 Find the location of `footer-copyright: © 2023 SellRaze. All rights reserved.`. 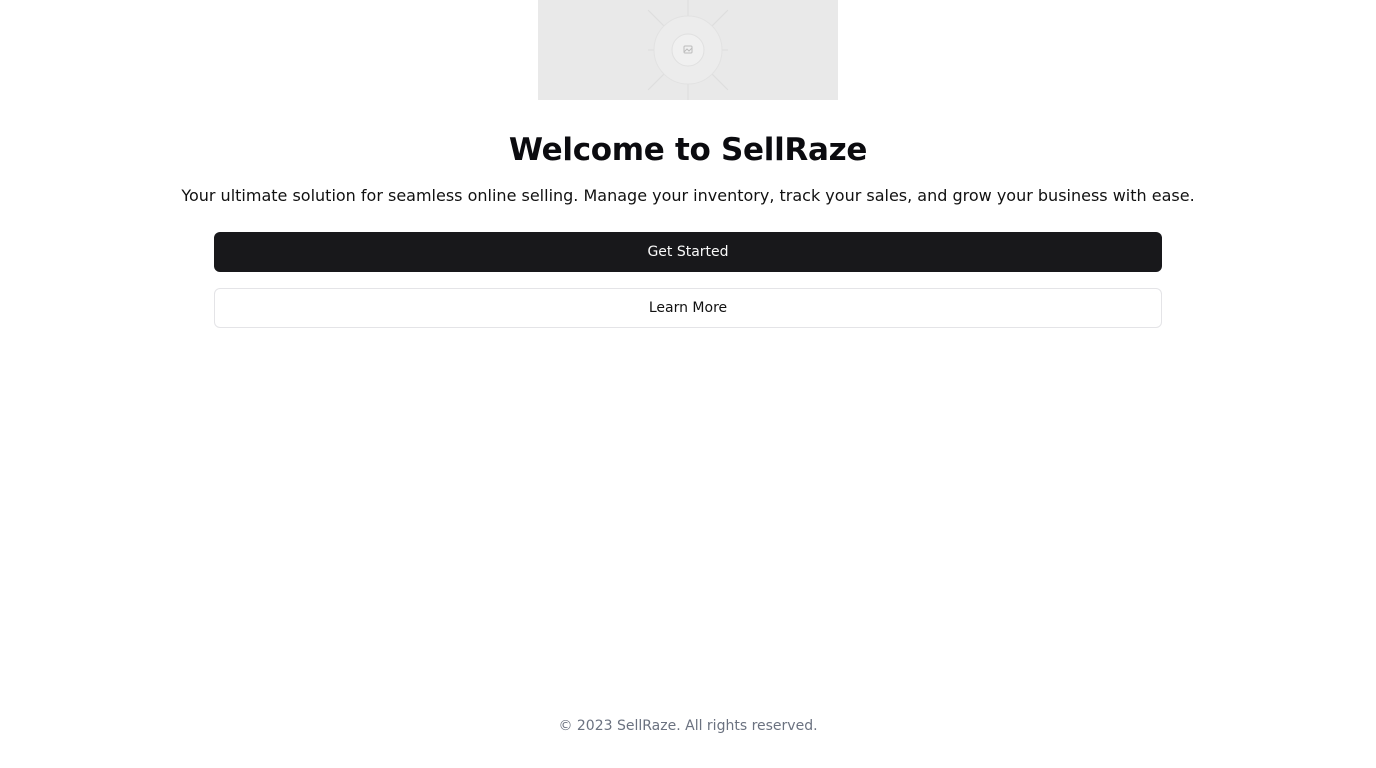

footer-copyright: © 2023 SellRaze. All rights reserved. is located at coordinates (688, 726).